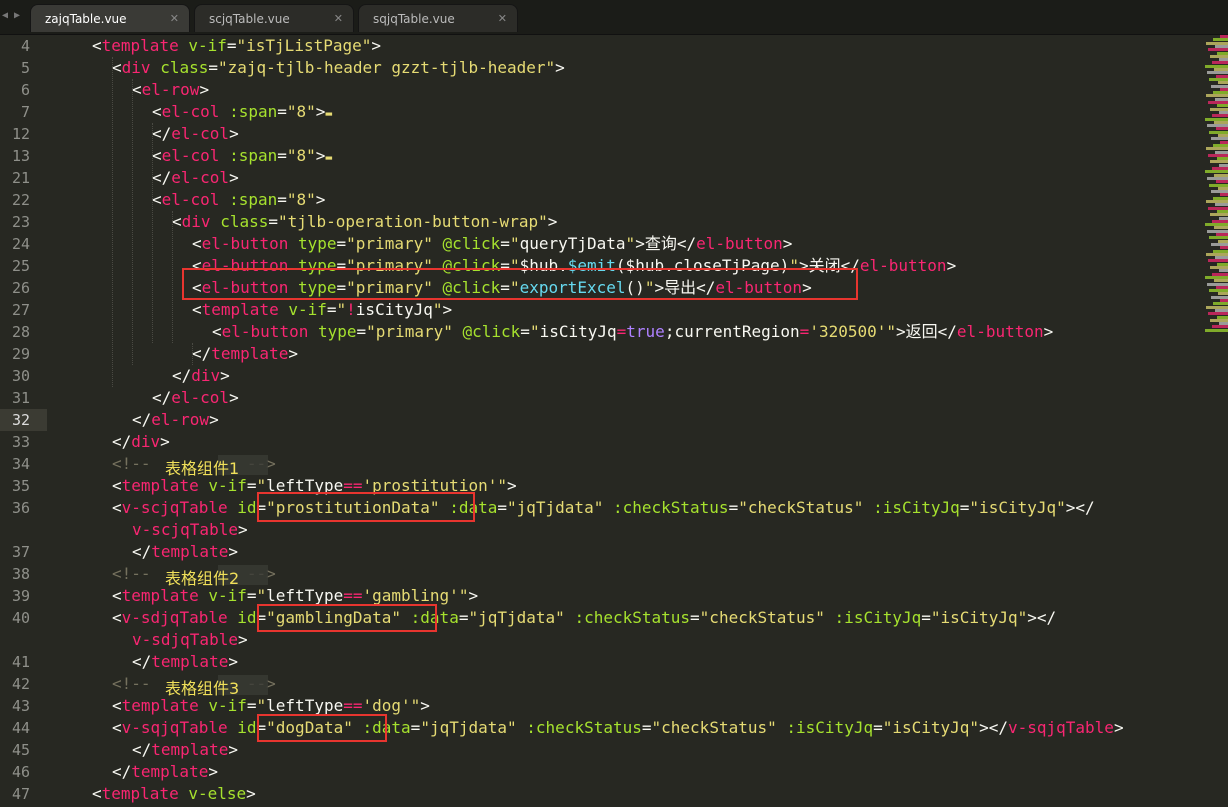  What do you see at coordinates (337, 331) in the screenshot?
I see `code-token: type` at bounding box center [337, 331].